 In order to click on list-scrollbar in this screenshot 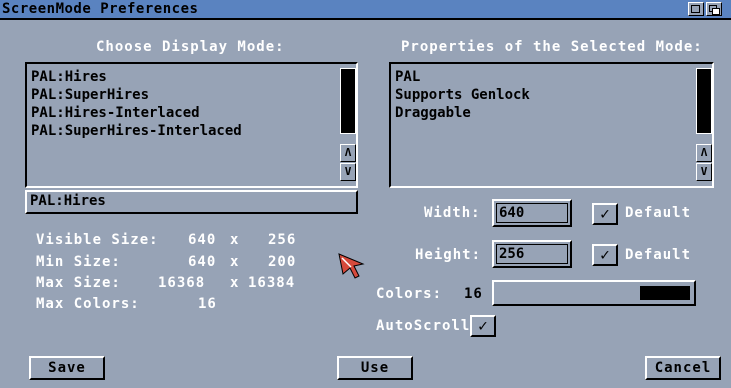, I will do `click(348, 101)`.